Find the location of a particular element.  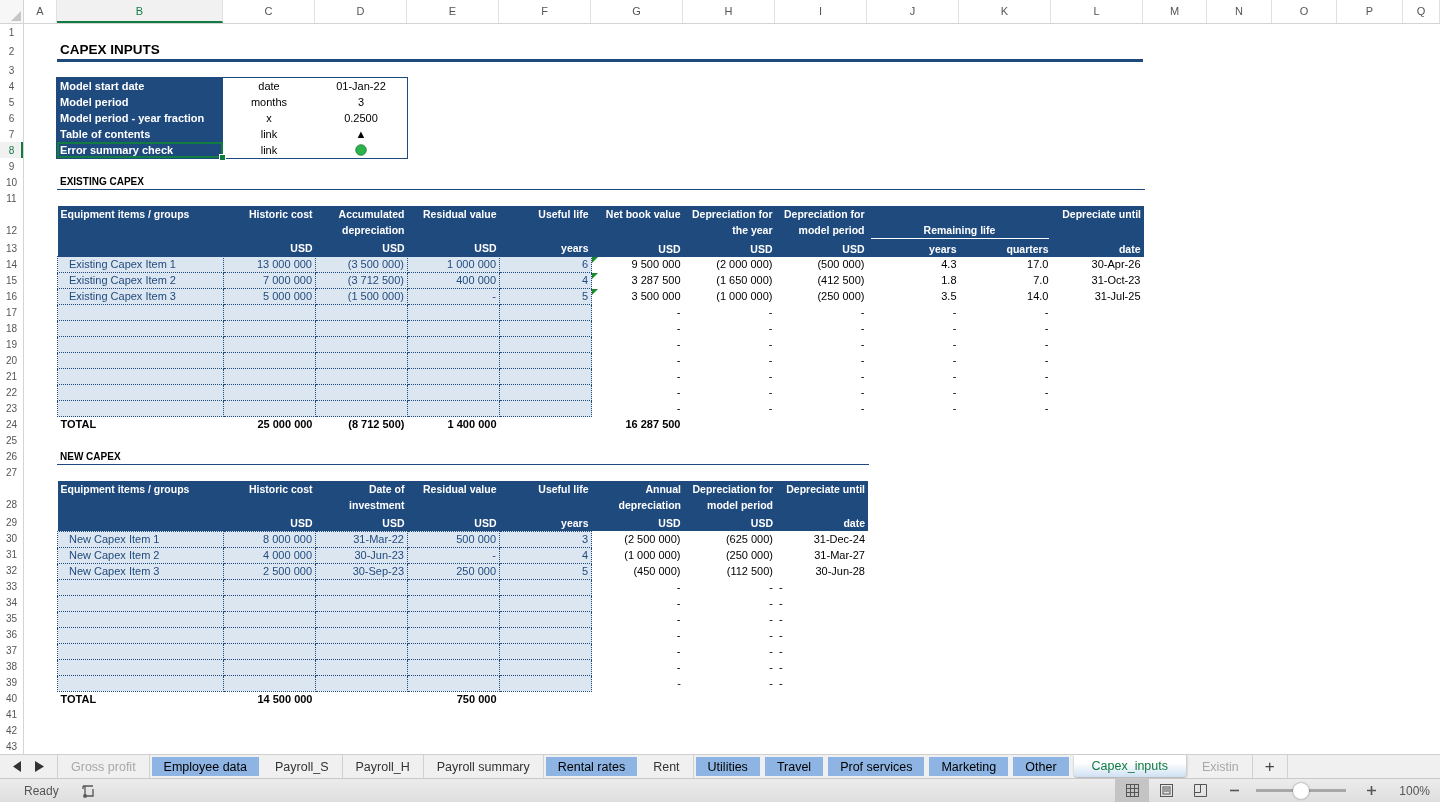

input-cell: 8 000 000 is located at coordinates (269, 539).